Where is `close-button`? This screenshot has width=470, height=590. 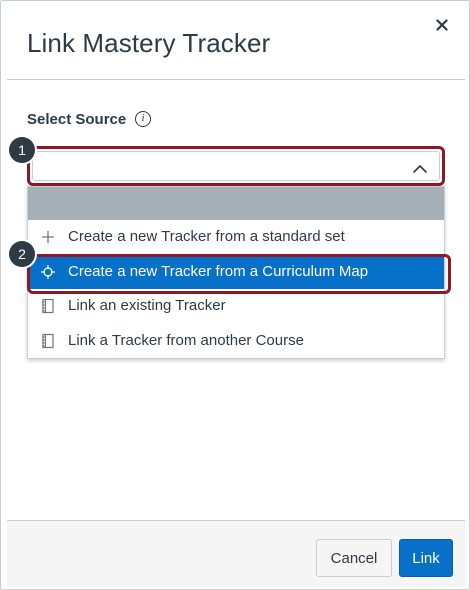 close-button is located at coordinates (442, 25).